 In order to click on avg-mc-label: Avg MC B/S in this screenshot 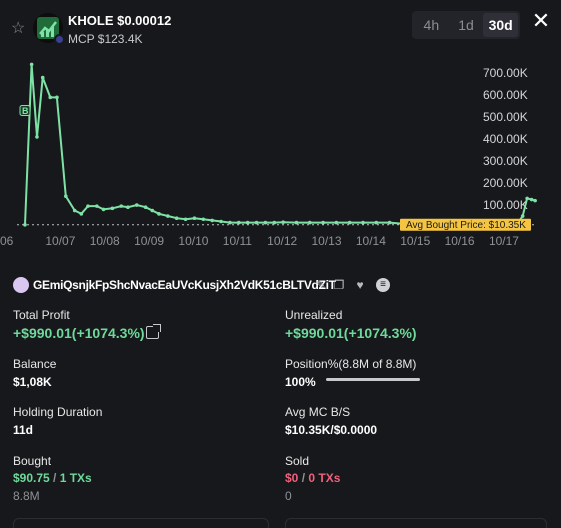, I will do `click(318, 412)`.